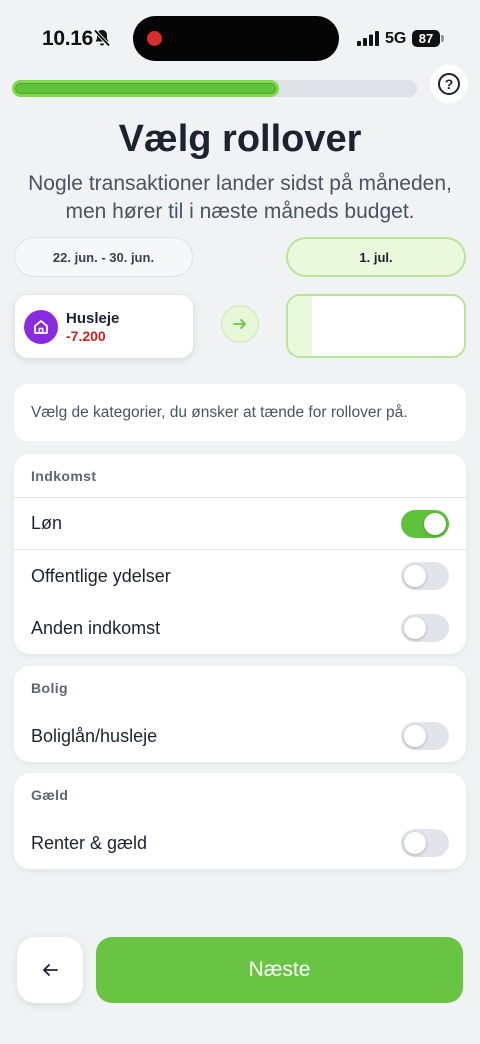 This screenshot has height=1044, width=480. What do you see at coordinates (376, 326) in the screenshot?
I see `rollover-drop-target` at bounding box center [376, 326].